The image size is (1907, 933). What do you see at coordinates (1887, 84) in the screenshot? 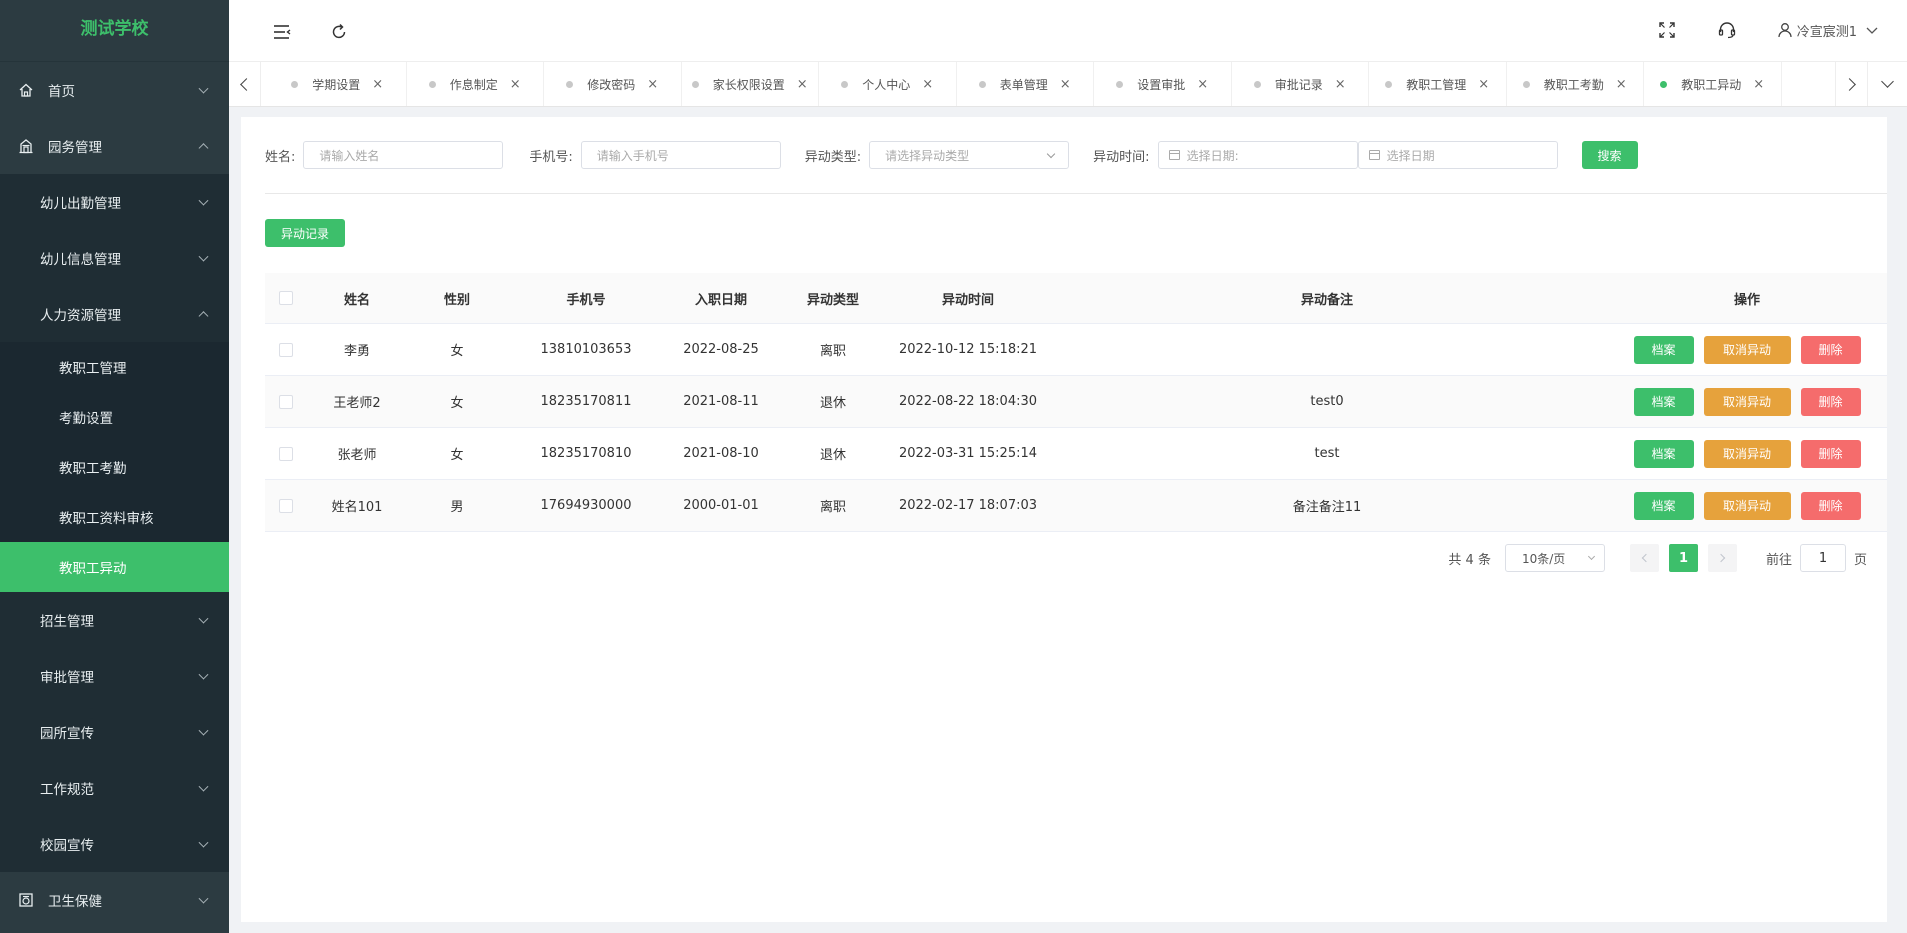
I see `tab-menu-button` at bounding box center [1887, 84].